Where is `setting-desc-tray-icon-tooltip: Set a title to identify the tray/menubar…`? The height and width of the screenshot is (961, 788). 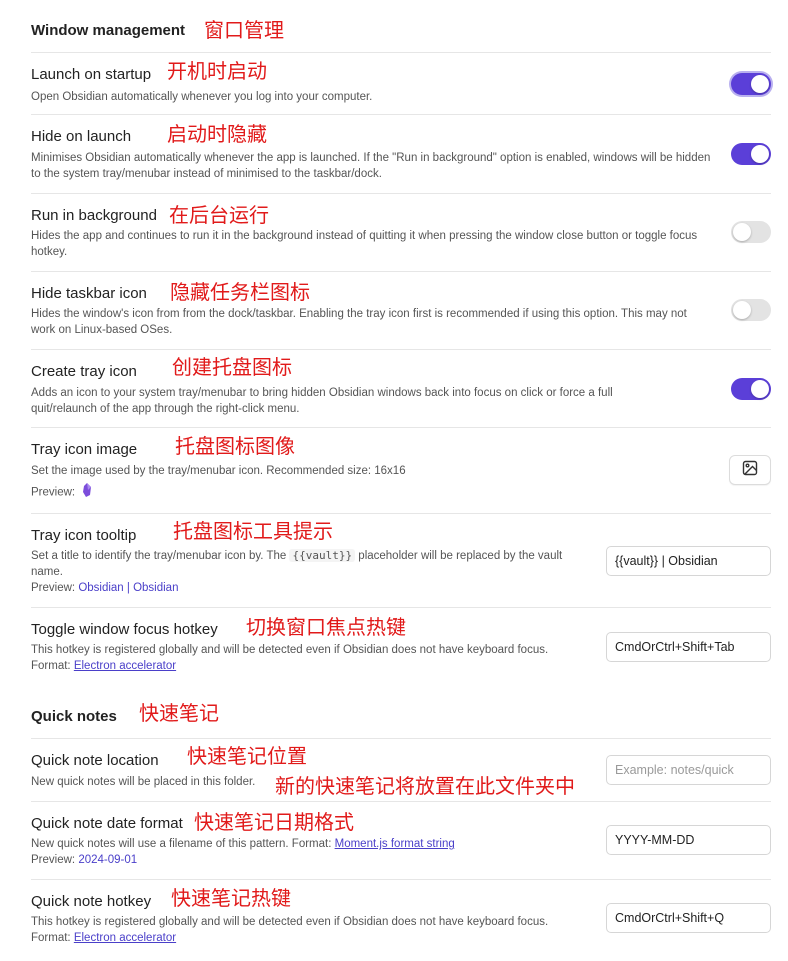 setting-desc-tray-icon-tooltip: Set a title to identify the tray/menubar… is located at coordinates (313, 564).